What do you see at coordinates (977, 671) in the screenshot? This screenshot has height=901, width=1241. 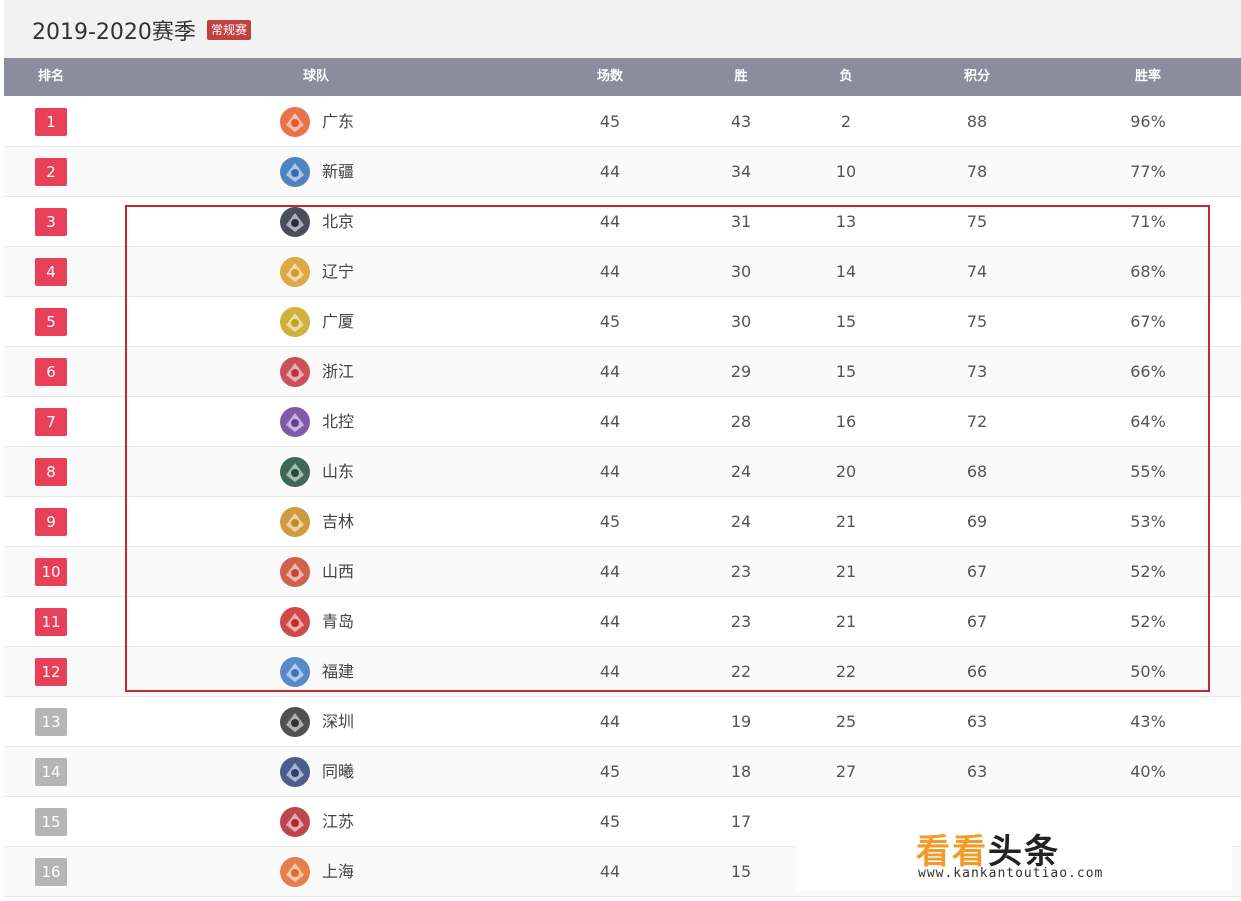 I see `points: 66` at bounding box center [977, 671].